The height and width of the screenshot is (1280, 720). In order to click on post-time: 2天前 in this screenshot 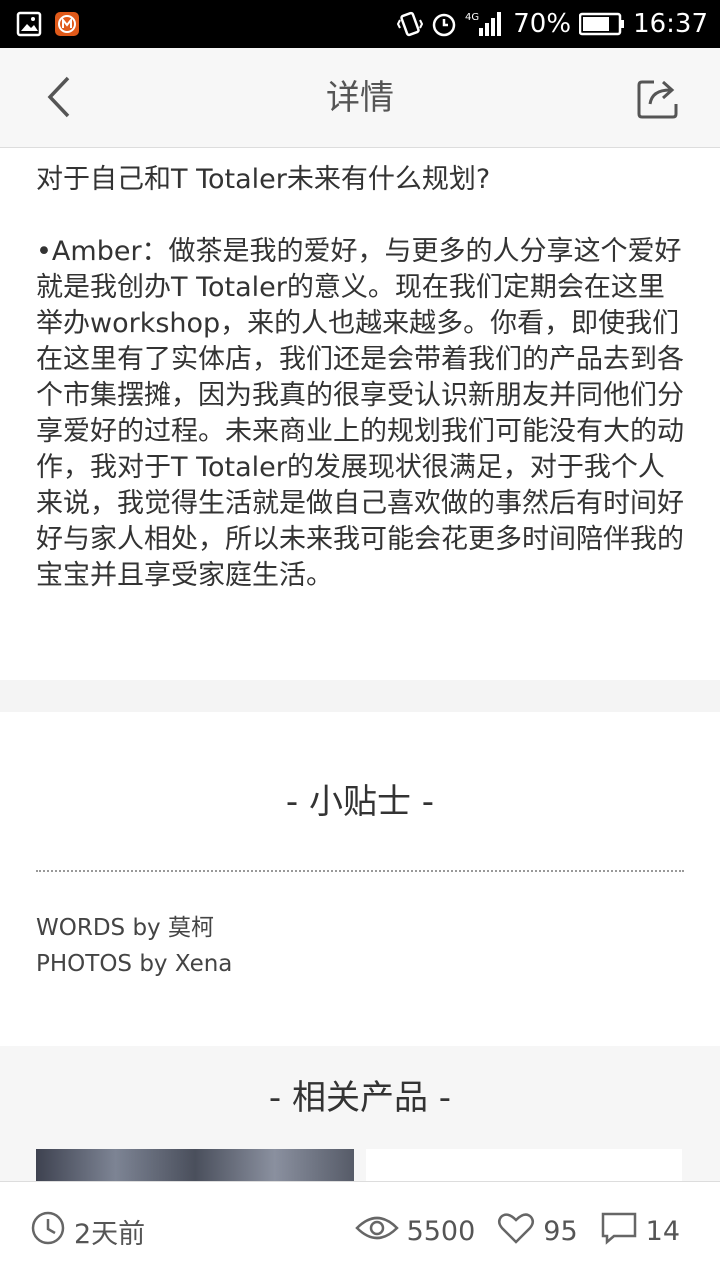, I will do `click(87, 1231)`.